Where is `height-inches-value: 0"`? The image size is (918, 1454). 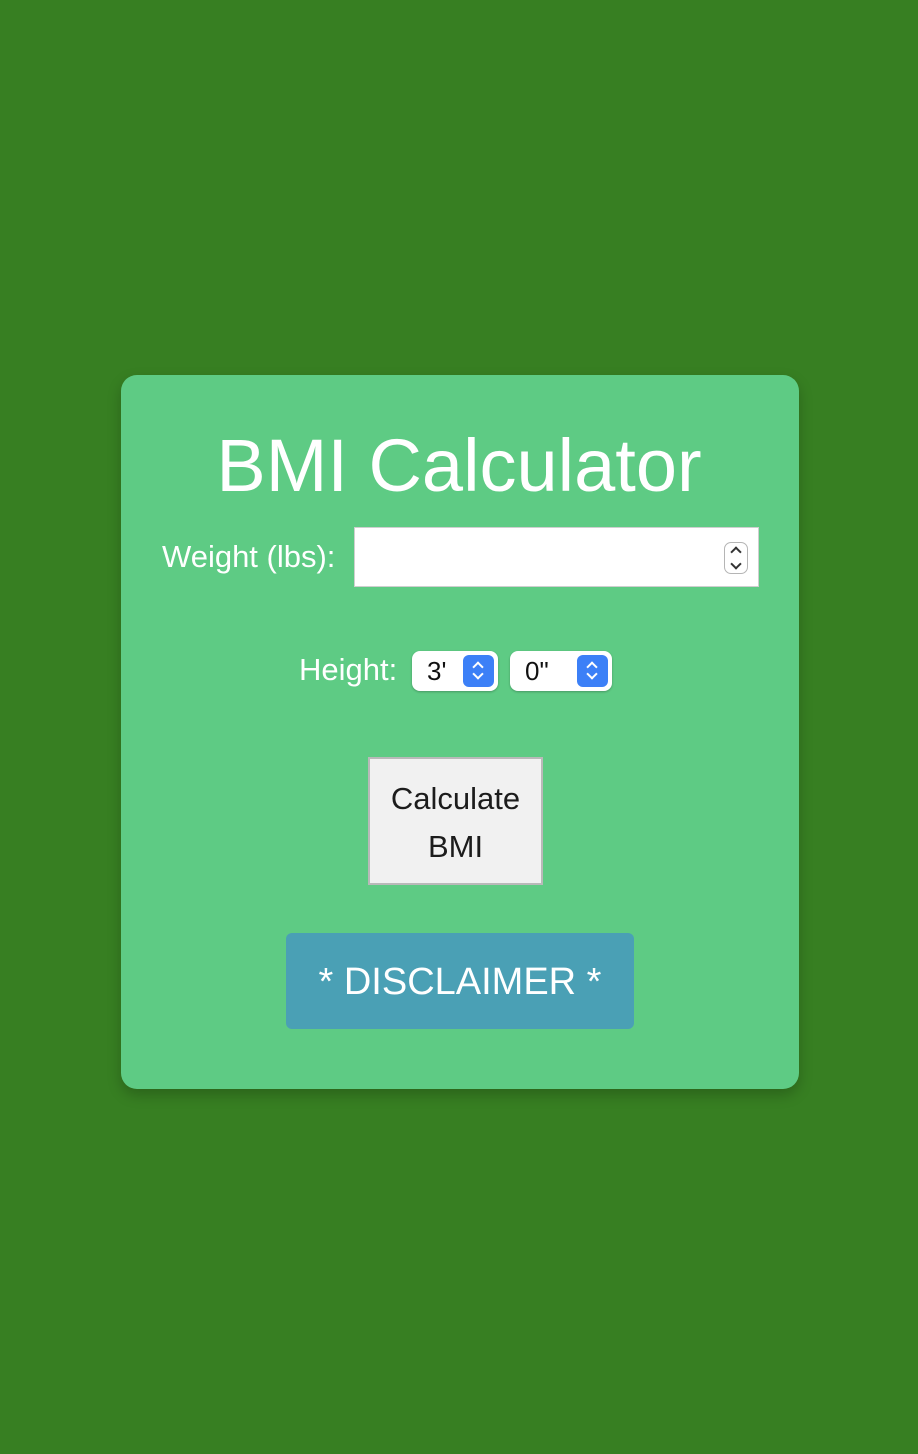 height-inches-value: 0" is located at coordinates (537, 671).